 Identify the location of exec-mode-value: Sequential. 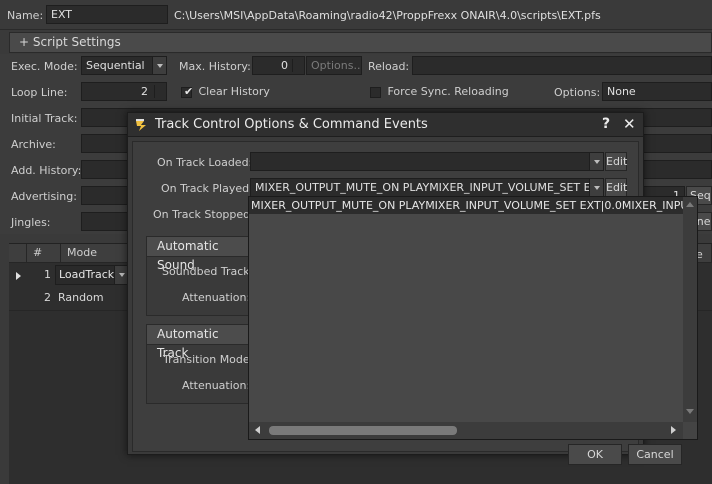
(115, 65).